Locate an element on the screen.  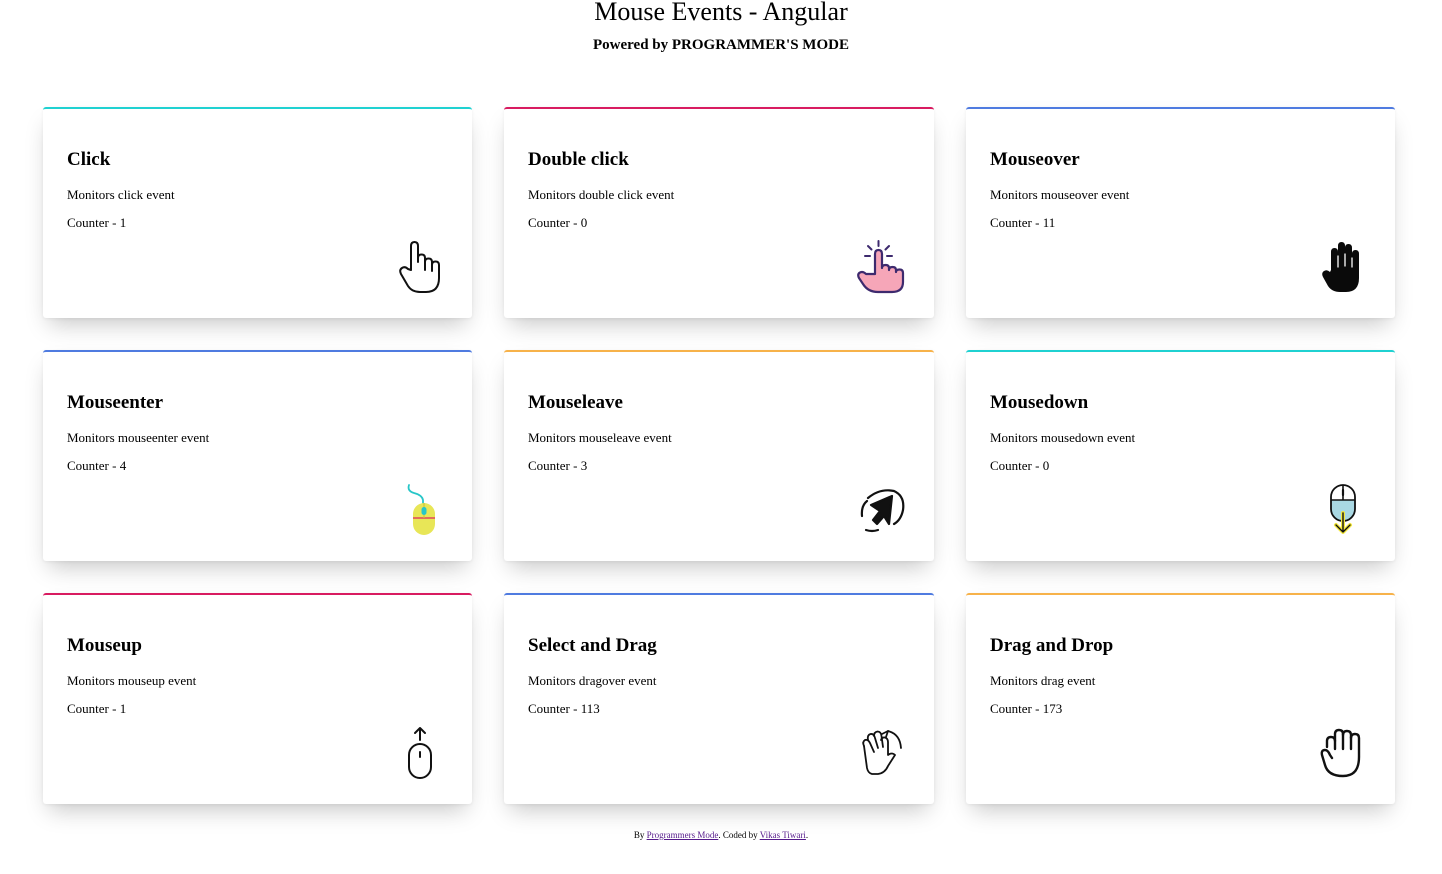
card-description: Monitors dragover event is located at coordinates (592, 680).